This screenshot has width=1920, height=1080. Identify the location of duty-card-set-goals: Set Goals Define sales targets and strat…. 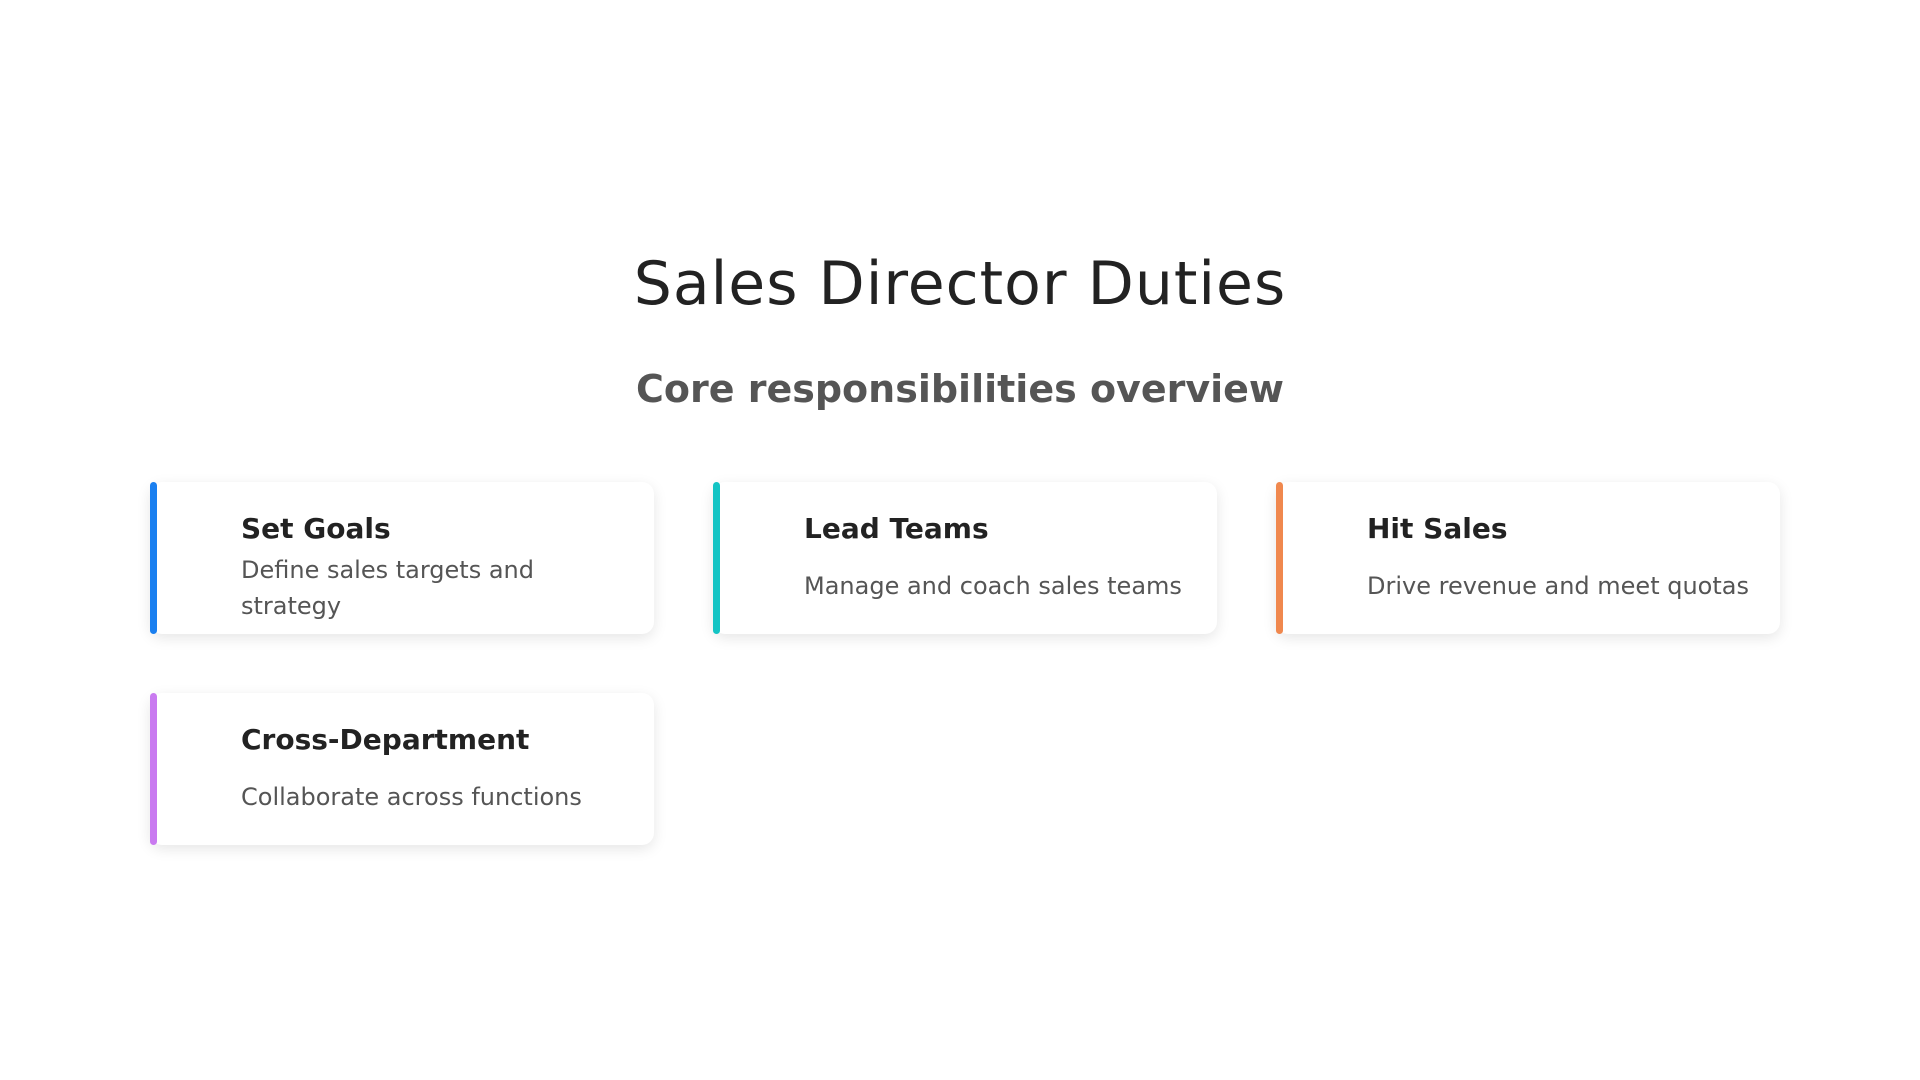
(402, 558).